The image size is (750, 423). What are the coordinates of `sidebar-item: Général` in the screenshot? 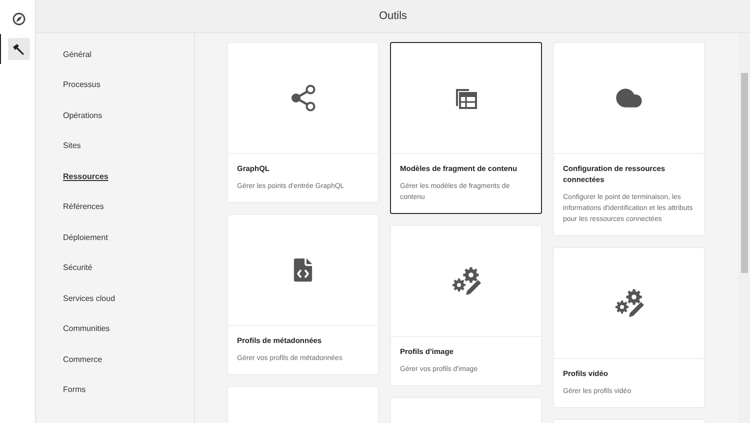 It's located at (128, 54).